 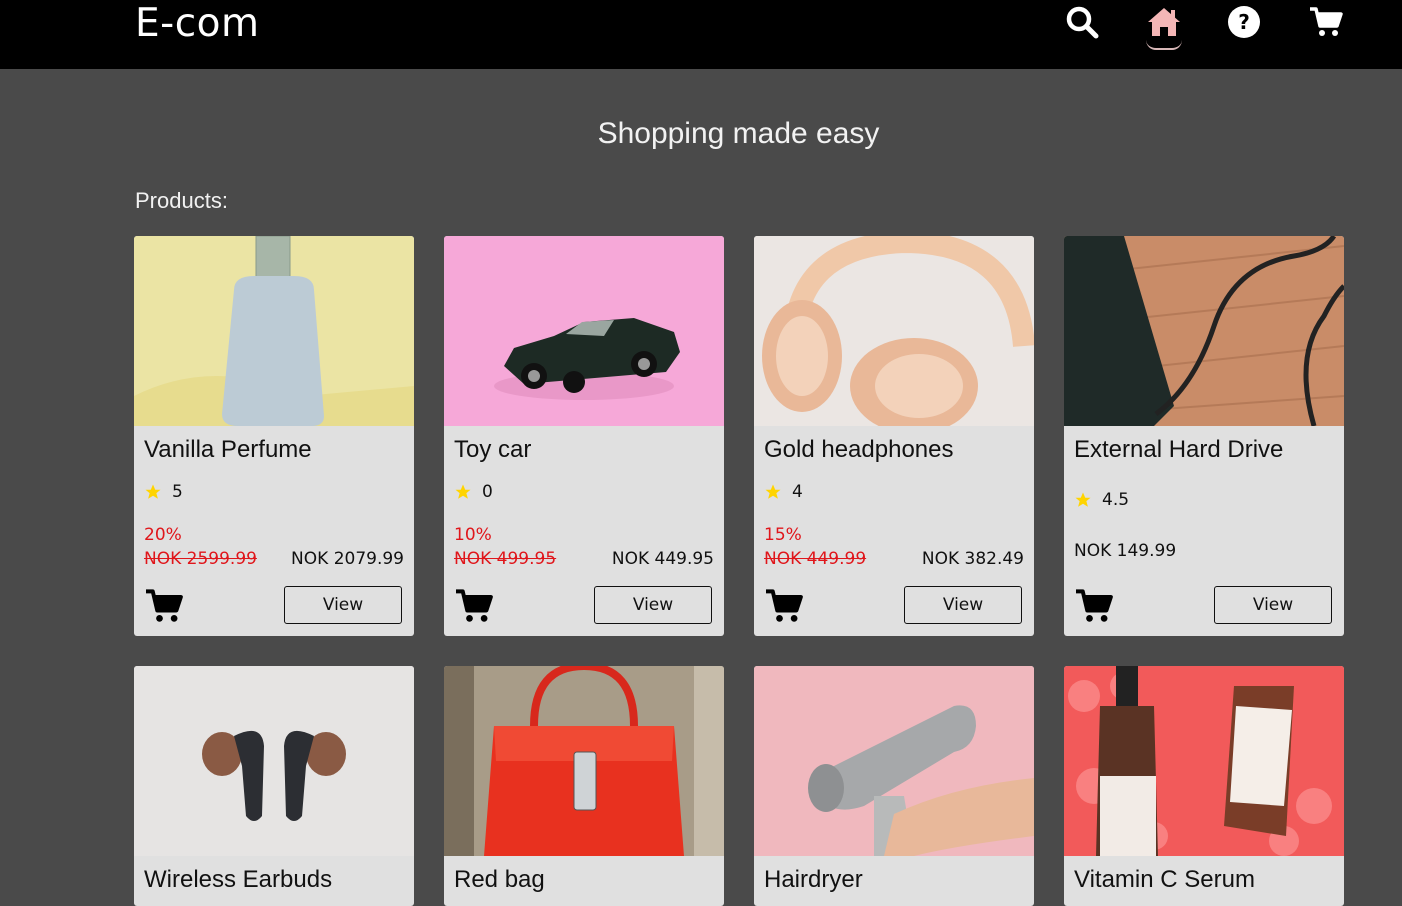 What do you see at coordinates (181, 200) in the screenshot?
I see `products-heading: Products:` at bounding box center [181, 200].